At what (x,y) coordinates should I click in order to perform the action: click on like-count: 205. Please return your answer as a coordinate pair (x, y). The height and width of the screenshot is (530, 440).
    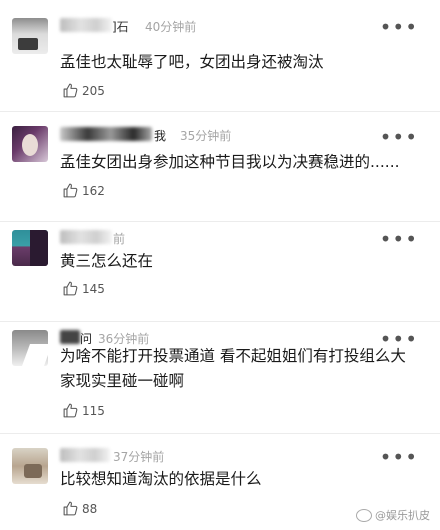
    Looking at the image, I should click on (93, 90).